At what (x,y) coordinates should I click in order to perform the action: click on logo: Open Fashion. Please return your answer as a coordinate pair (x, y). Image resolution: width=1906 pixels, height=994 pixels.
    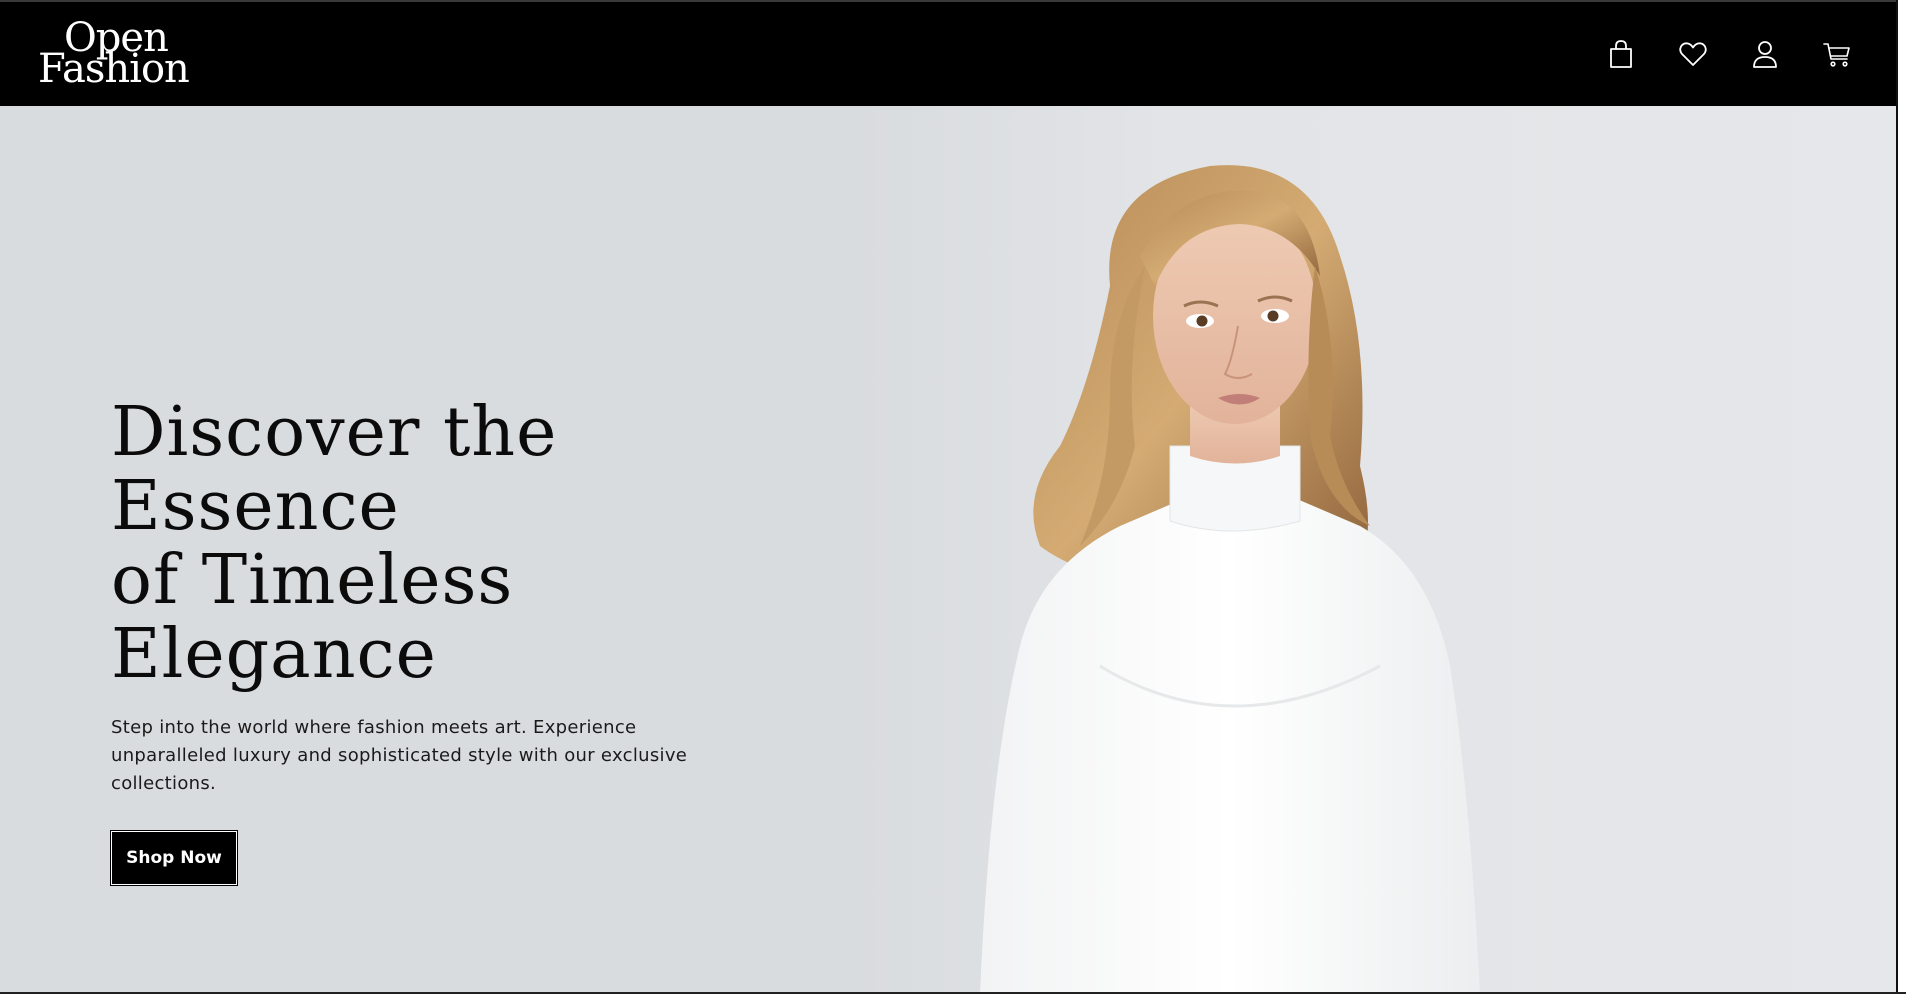
    Looking at the image, I should click on (114, 55).